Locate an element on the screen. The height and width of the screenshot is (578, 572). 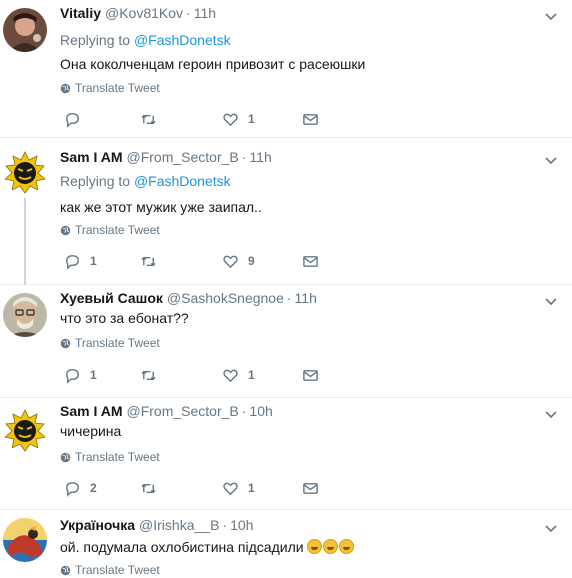
tweet-header: Україночка @Irishka__B · 10h is located at coordinates (156, 525).